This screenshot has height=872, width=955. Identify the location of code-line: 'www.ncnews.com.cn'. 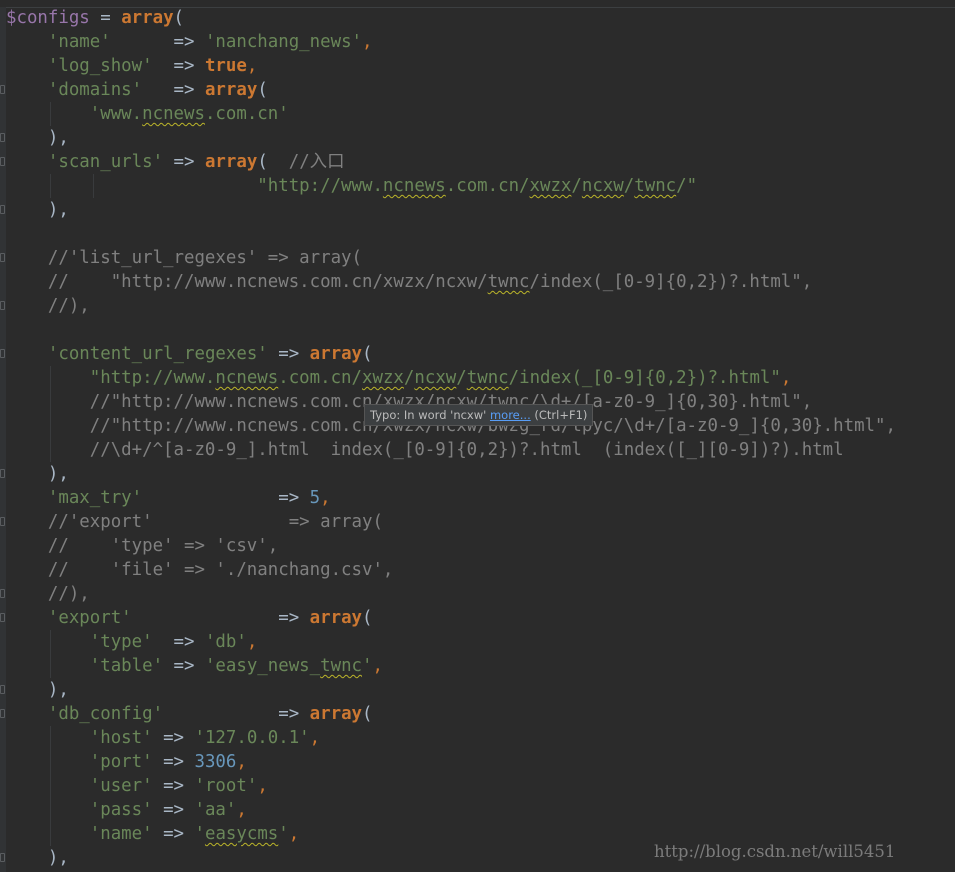
(480, 114).